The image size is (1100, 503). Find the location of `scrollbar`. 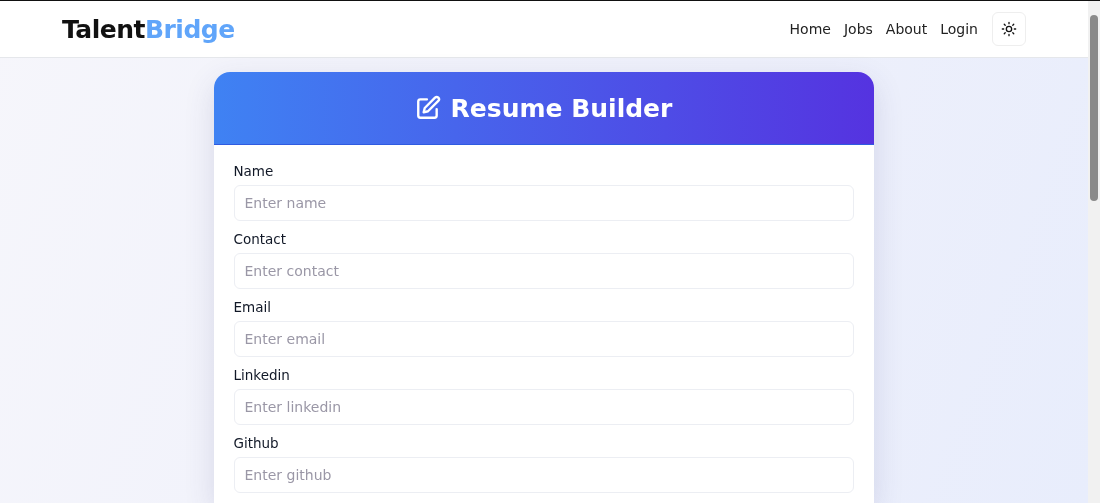

scrollbar is located at coordinates (1094, 252).